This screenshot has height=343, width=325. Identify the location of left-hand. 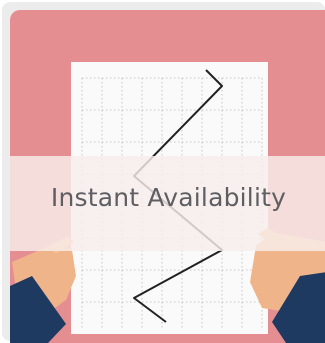
(43, 289).